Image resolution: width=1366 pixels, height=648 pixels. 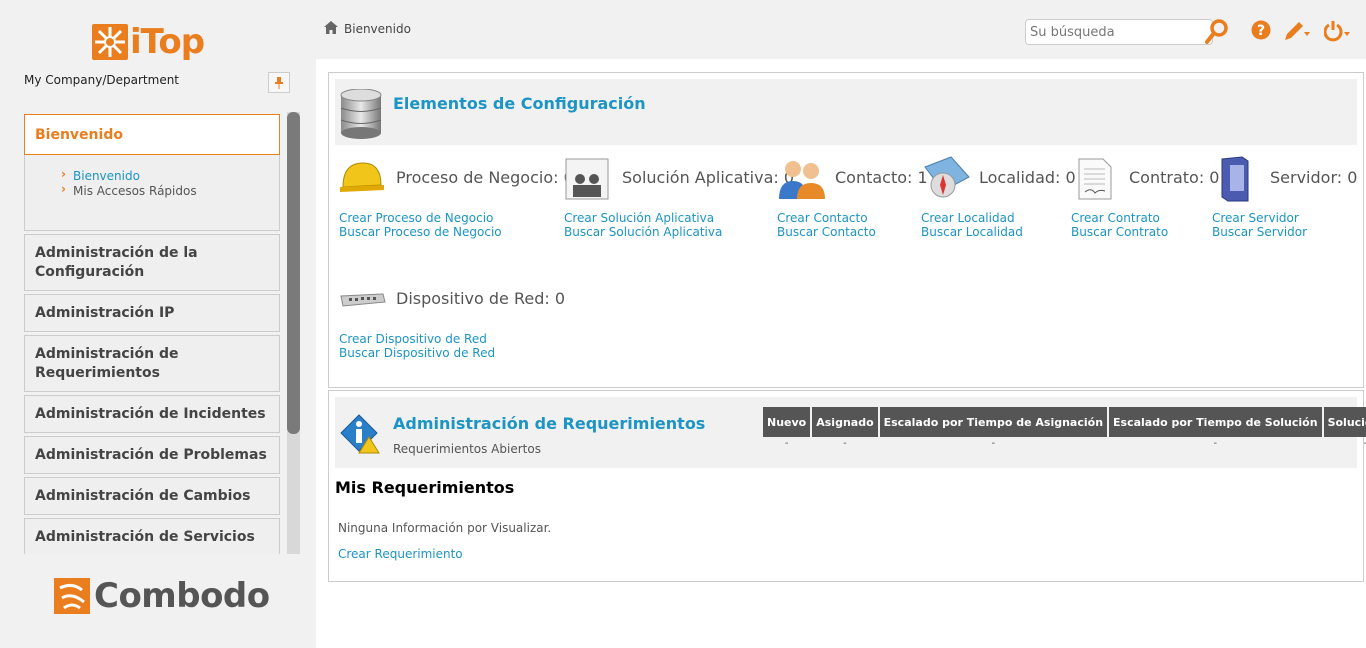 I want to click on edit-icon, so click(x=1297, y=32).